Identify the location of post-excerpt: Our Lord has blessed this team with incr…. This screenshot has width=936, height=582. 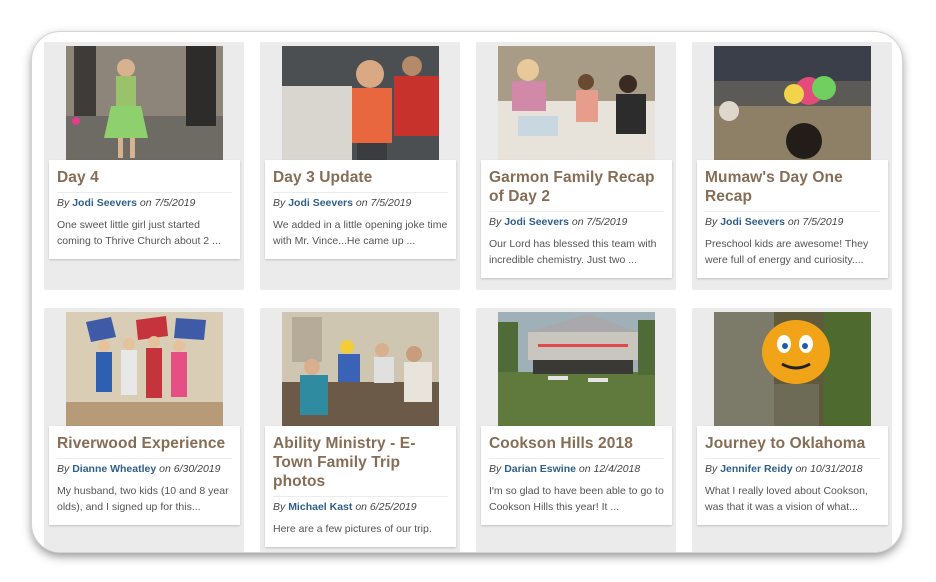
(573, 252).